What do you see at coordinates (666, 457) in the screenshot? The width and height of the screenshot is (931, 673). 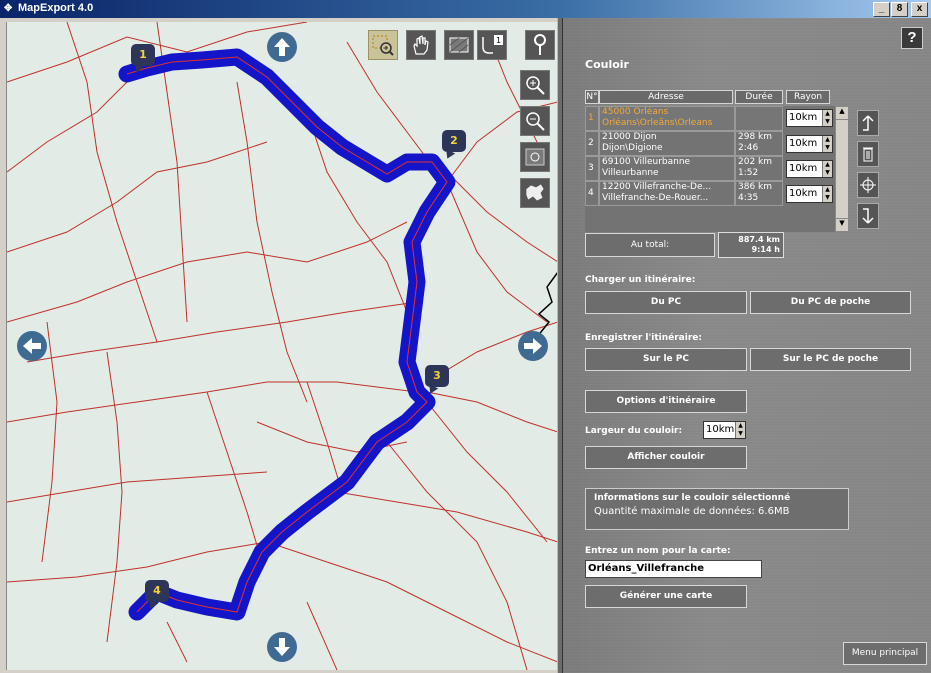 I see `show-corridor-button: Afficher couloir` at bounding box center [666, 457].